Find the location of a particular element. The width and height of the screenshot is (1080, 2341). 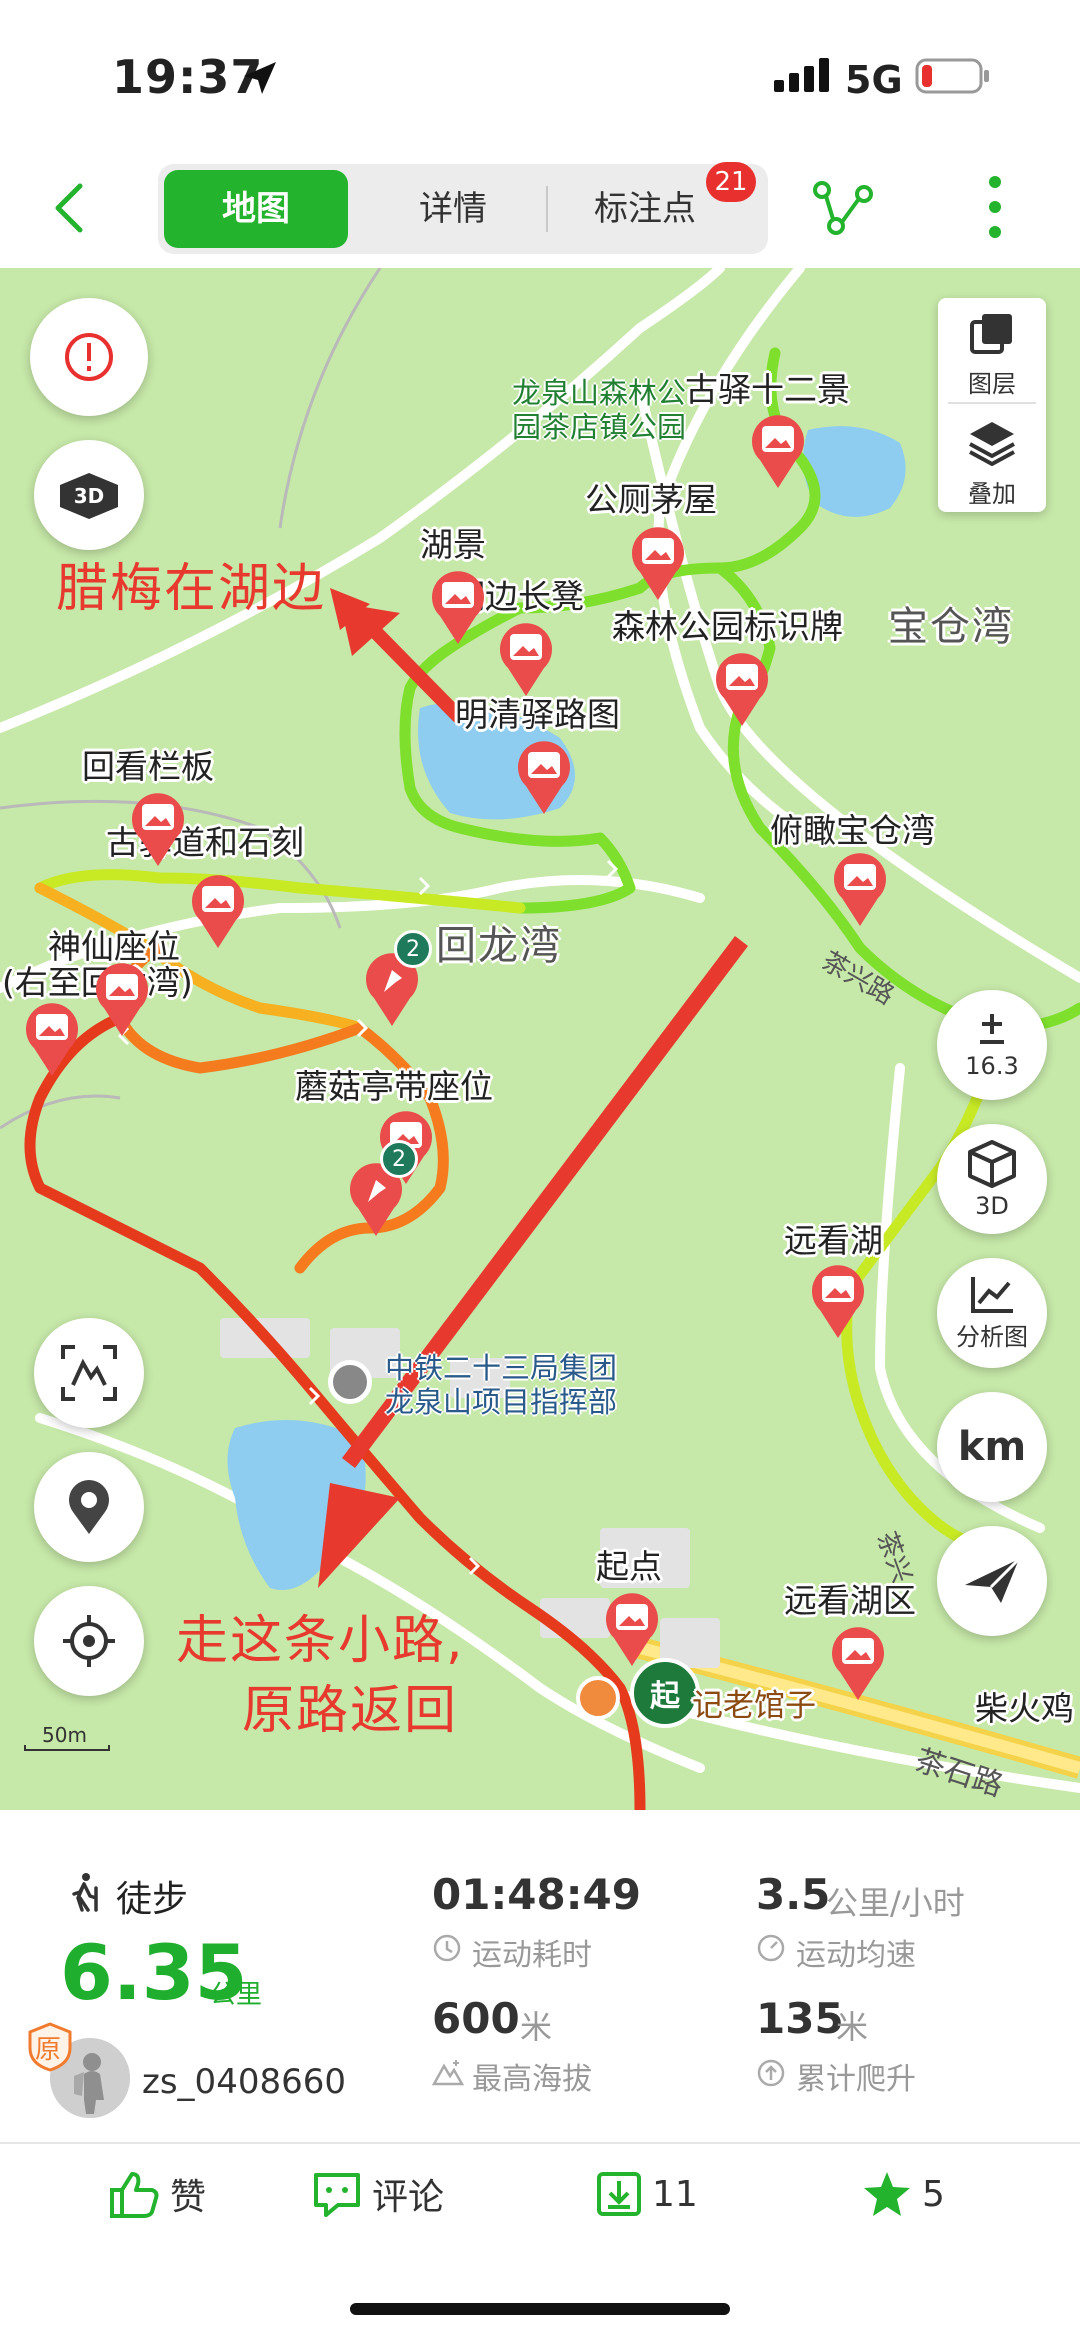

svg-text: 3D is located at coordinates (89, 496).